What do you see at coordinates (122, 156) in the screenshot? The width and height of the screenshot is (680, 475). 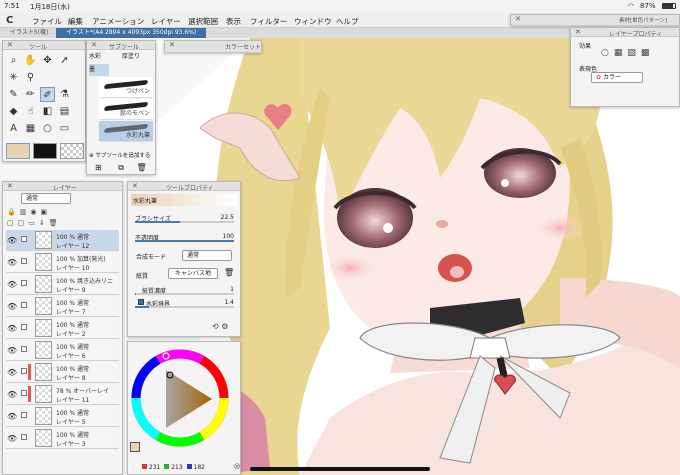 I see `add-subtool-button: ⊕ サブツールを追加する` at bounding box center [122, 156].